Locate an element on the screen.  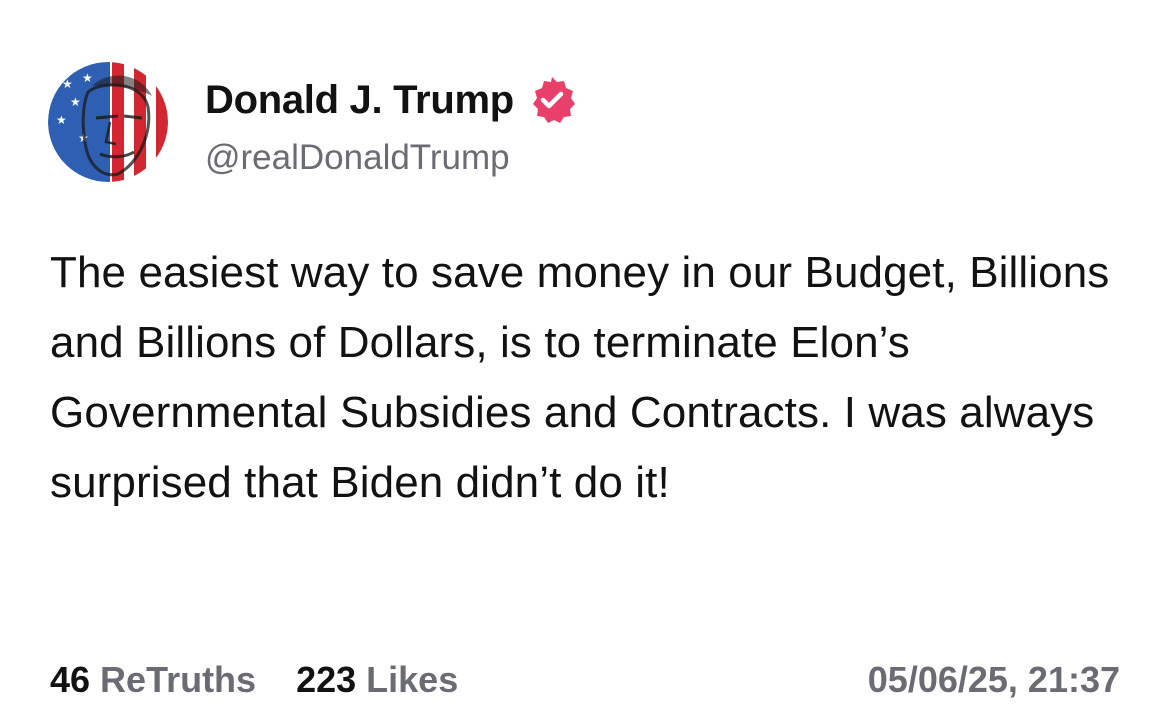
author-handle: @realDonaldTrump is located at coordinates (357, 158).